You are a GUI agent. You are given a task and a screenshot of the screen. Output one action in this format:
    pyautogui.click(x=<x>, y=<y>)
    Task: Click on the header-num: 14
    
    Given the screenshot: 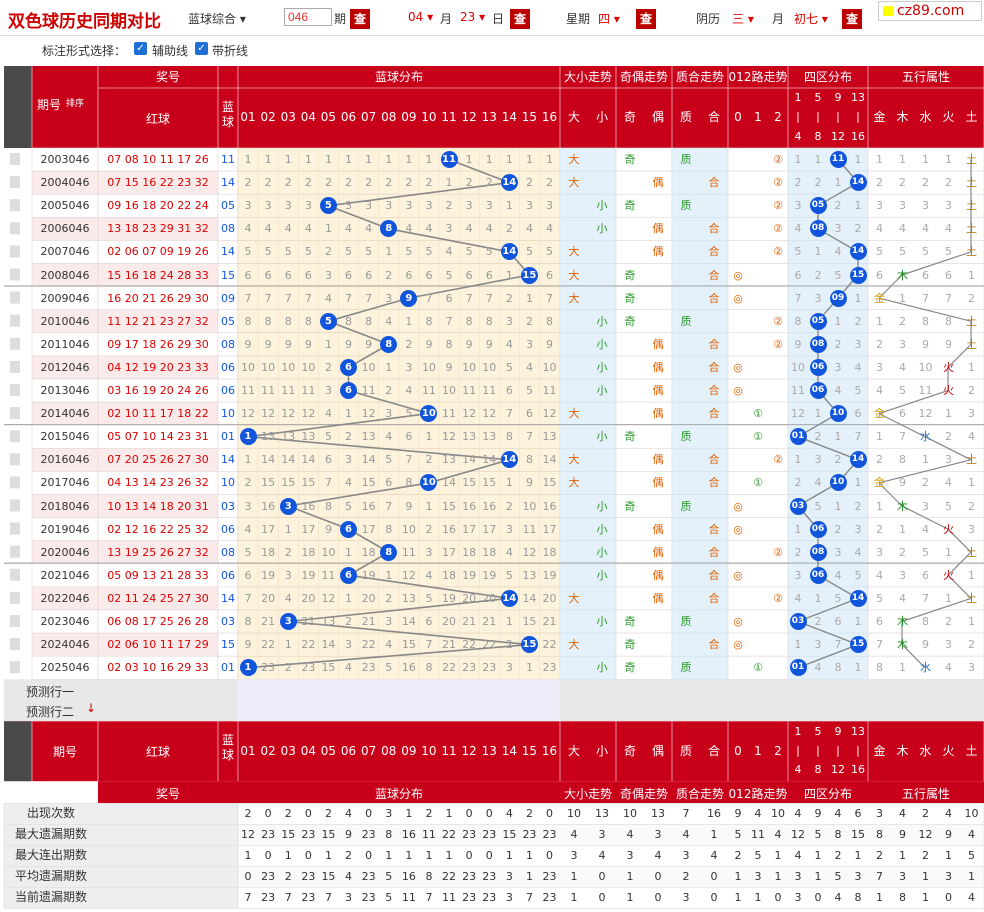 What is the action you would take?
    pyautogui.click(x=509, y=751)
    